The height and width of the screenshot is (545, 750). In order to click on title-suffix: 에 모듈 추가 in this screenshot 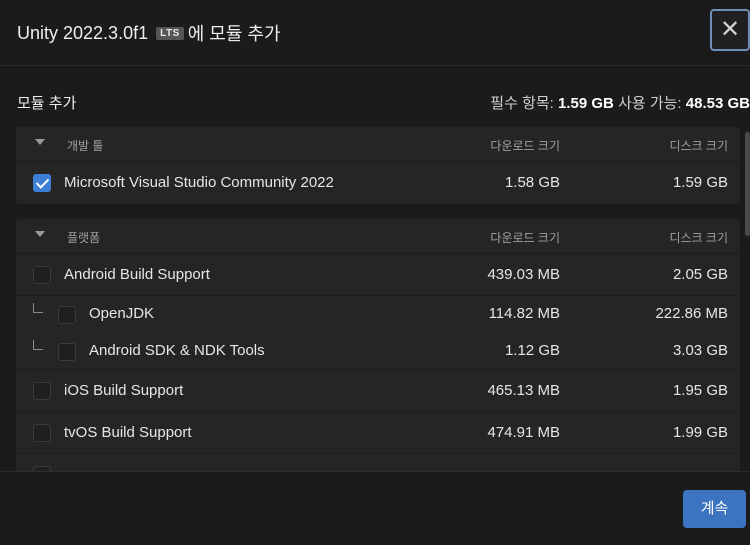, I will do `click(234, 34)`.